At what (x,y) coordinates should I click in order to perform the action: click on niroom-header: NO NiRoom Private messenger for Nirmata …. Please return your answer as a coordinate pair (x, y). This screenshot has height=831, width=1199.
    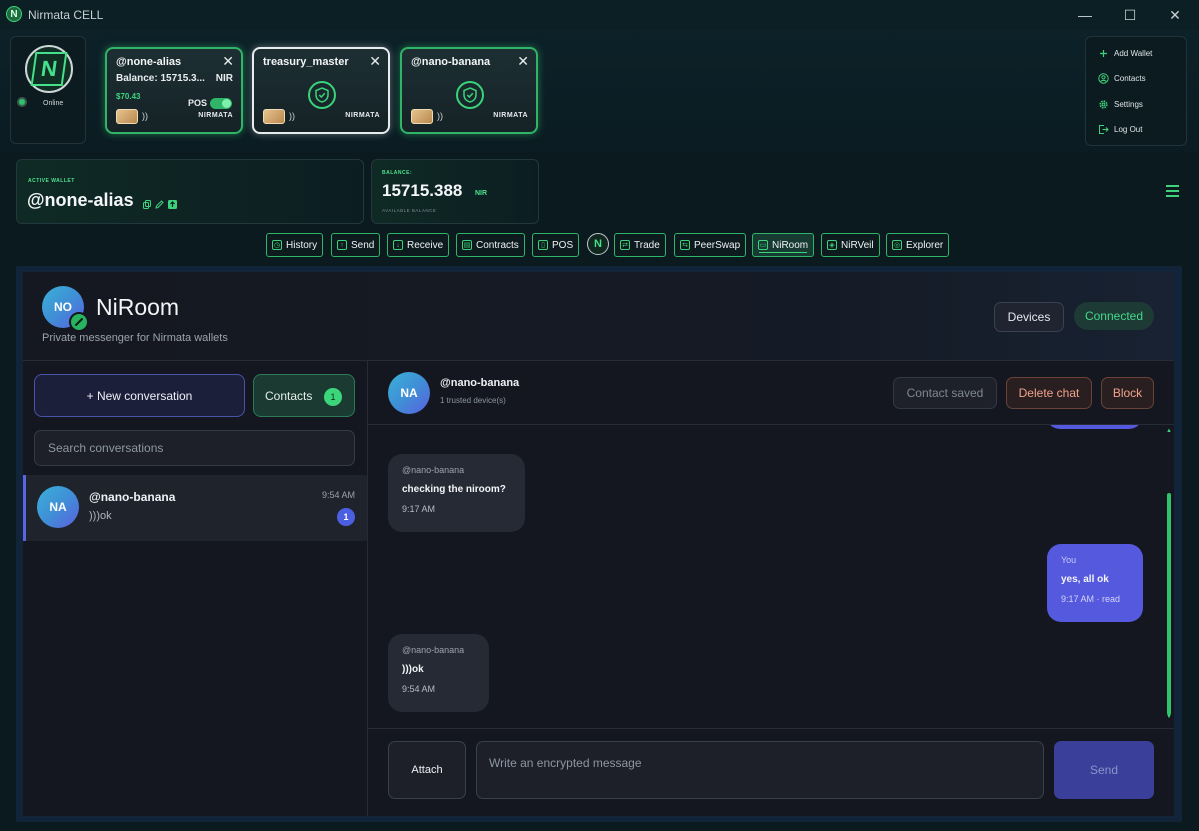
    Looking at the image, I should click on (598, 316).